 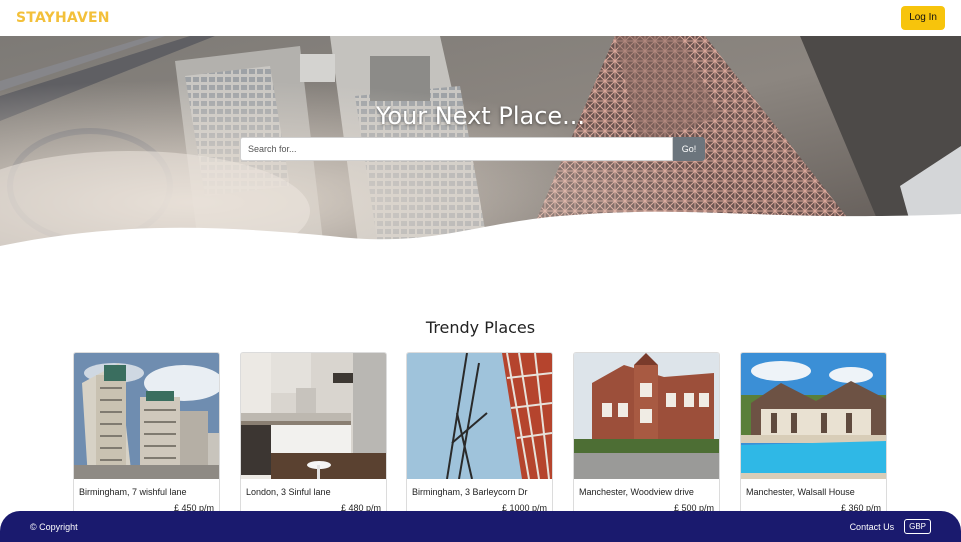 I want to click on place-card: Birmingham, 7 wishful lane £ 450 p/m, so click(x=146, y=437).